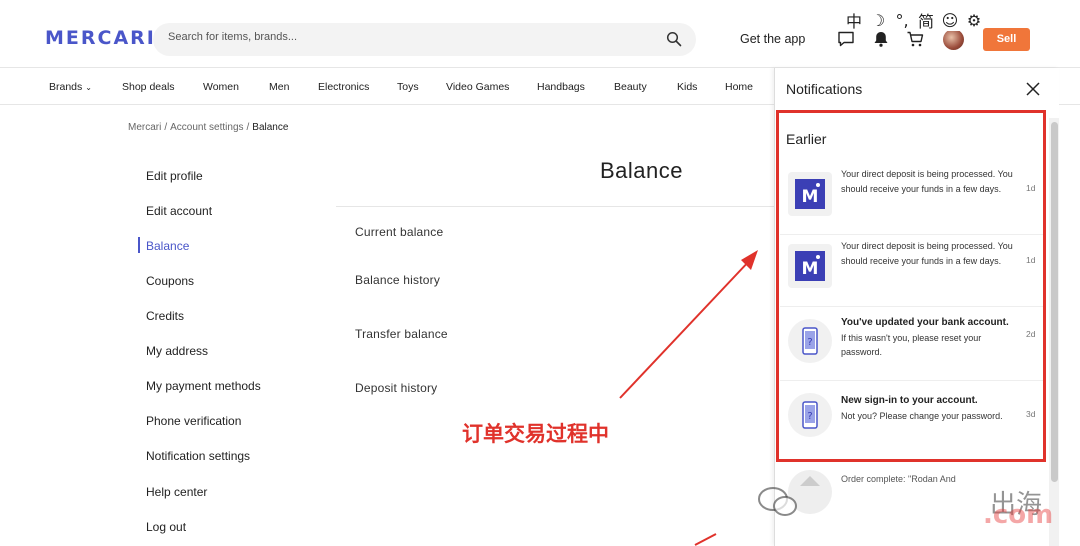  I want to click on category-brands: Brands ⌄, so click(70, 87).